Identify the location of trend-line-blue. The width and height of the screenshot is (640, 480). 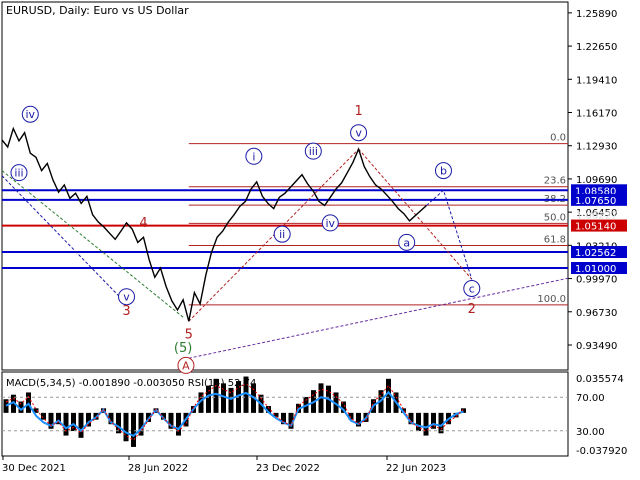
(64, 240).